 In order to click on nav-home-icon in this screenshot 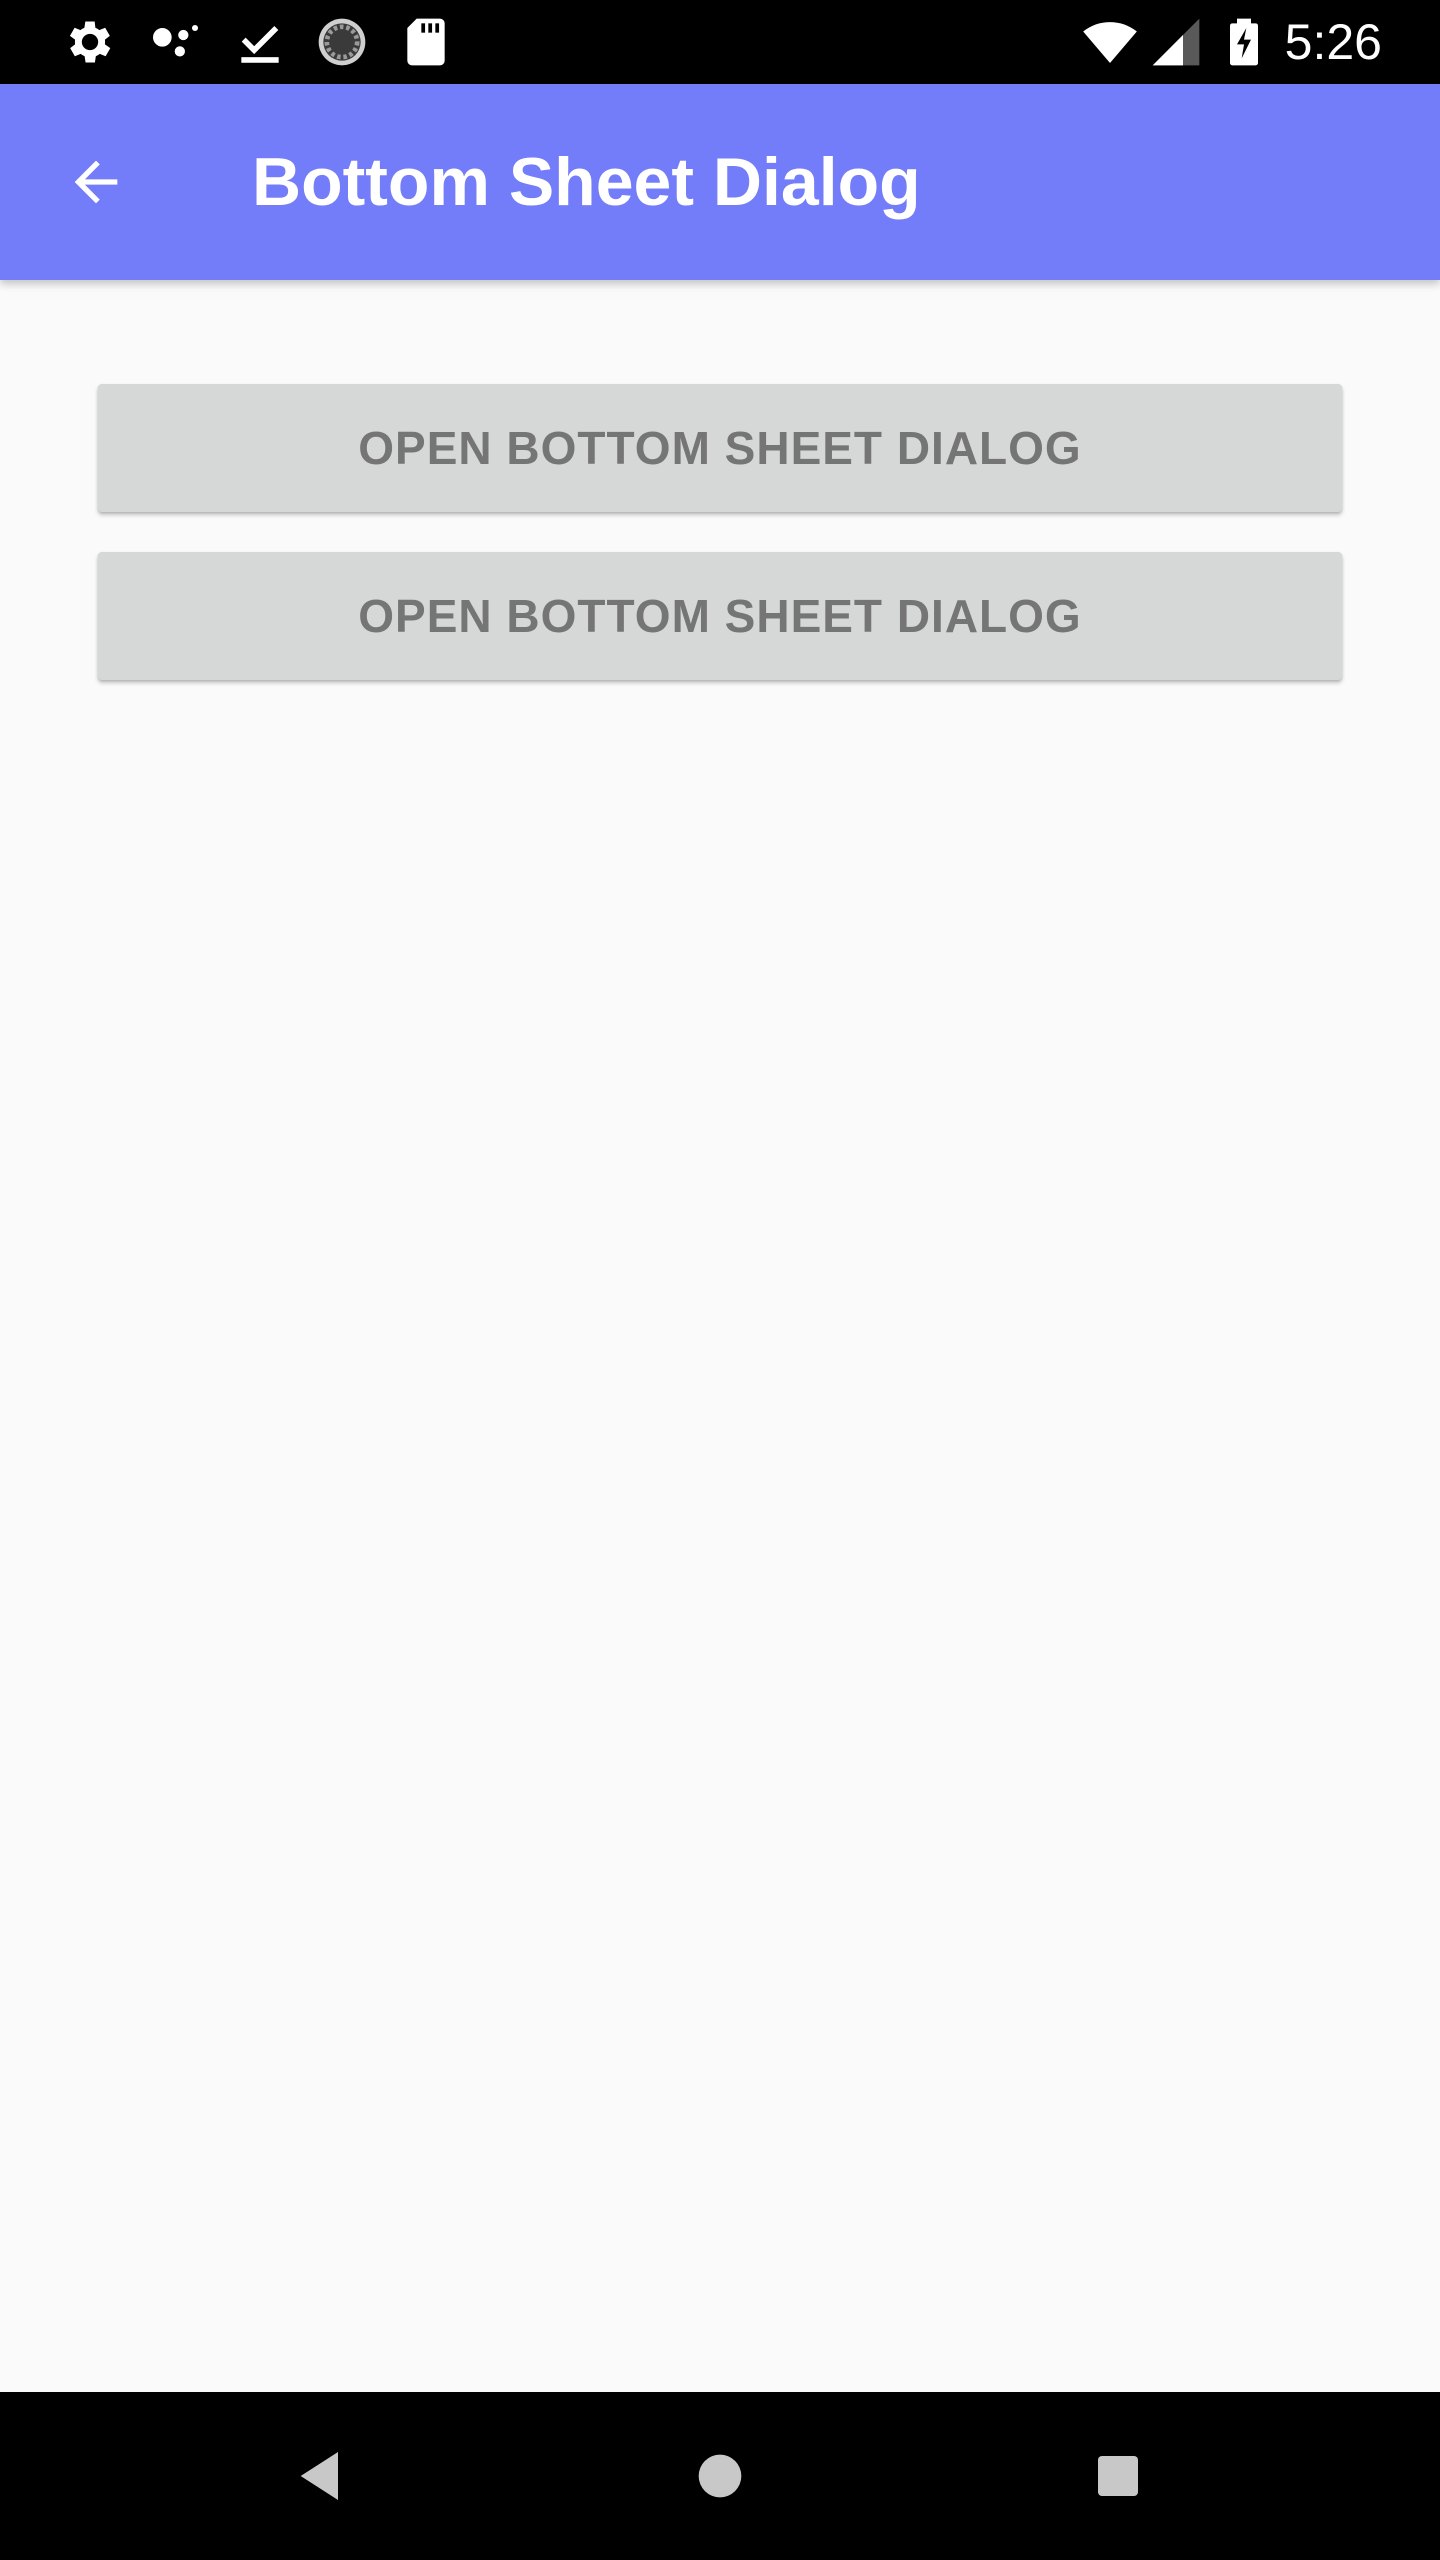, I will do `click(720, 2476)`.